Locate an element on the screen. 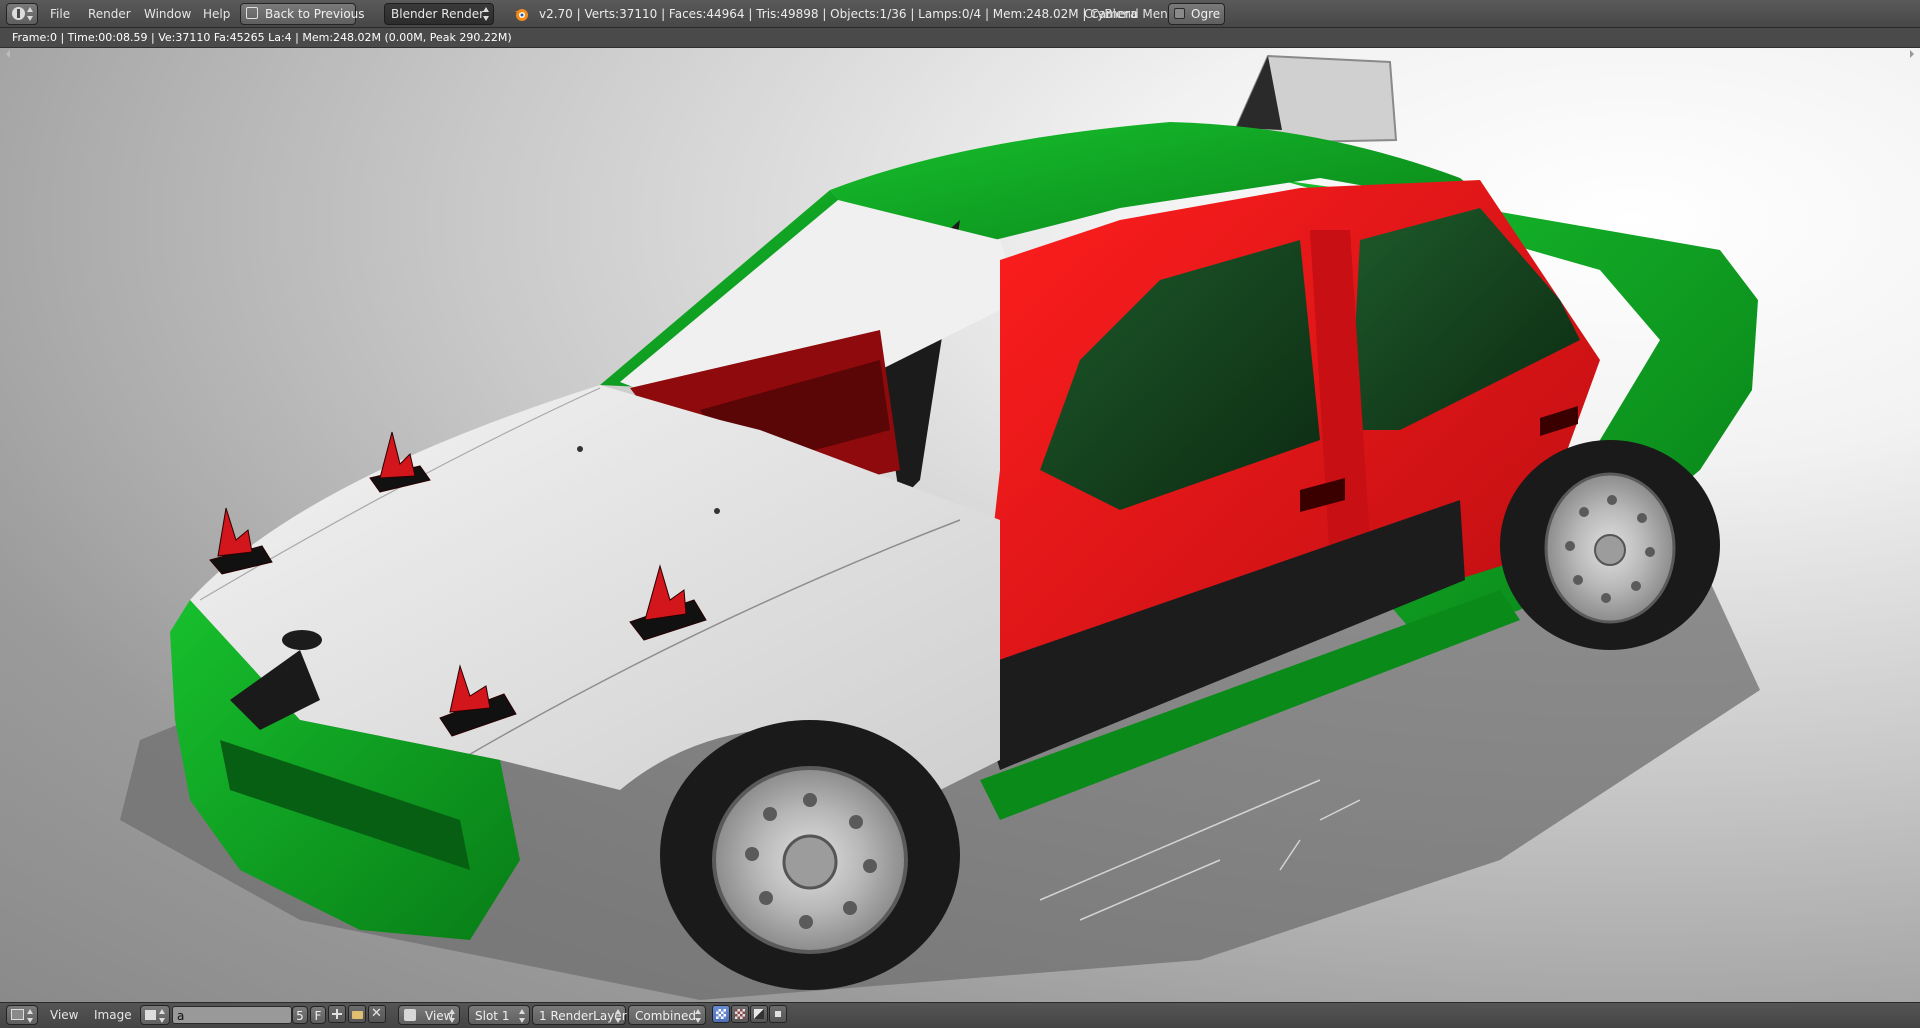 This screenshot has height=1028, width=1920. folder-icon is located at coordinates (357, 1015).